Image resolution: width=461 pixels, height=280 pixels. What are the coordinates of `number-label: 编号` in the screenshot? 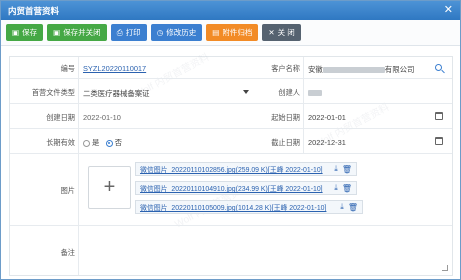 It's located at (67, 68).